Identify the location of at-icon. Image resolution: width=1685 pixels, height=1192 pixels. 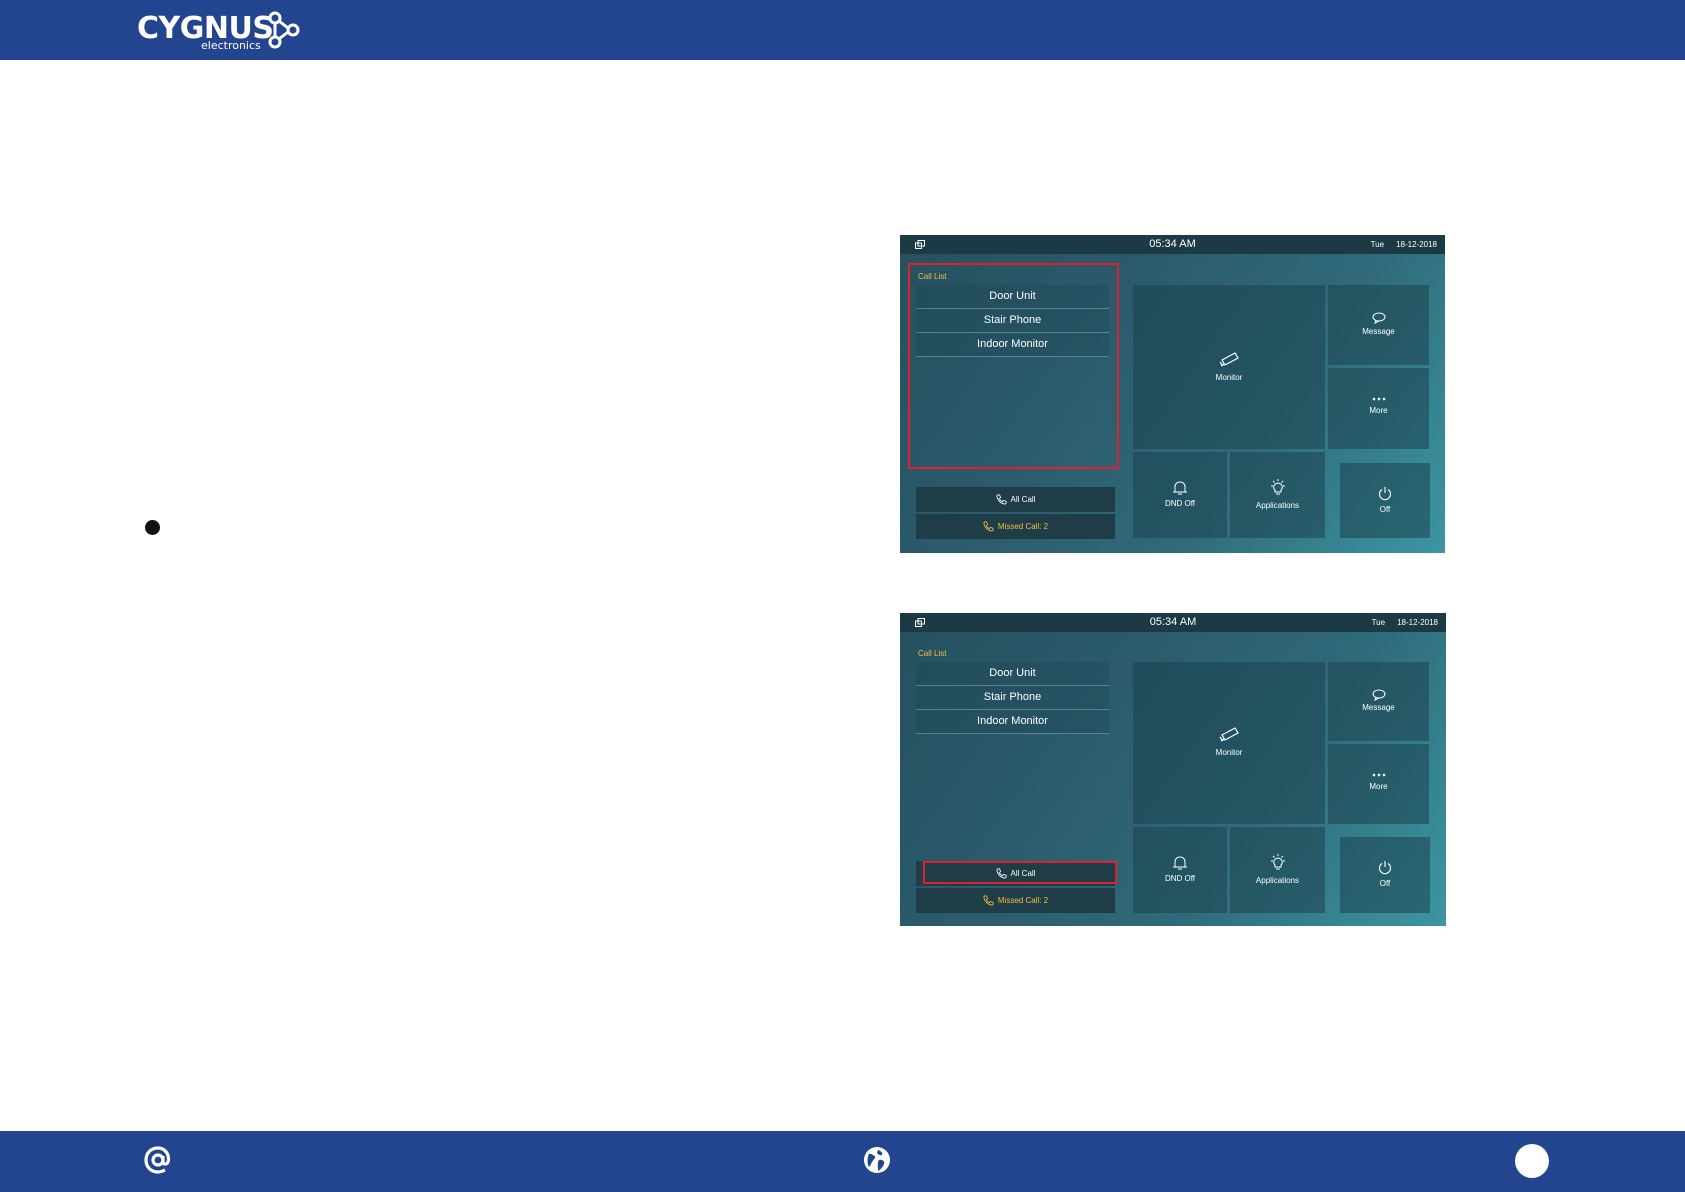
(157, 1160).